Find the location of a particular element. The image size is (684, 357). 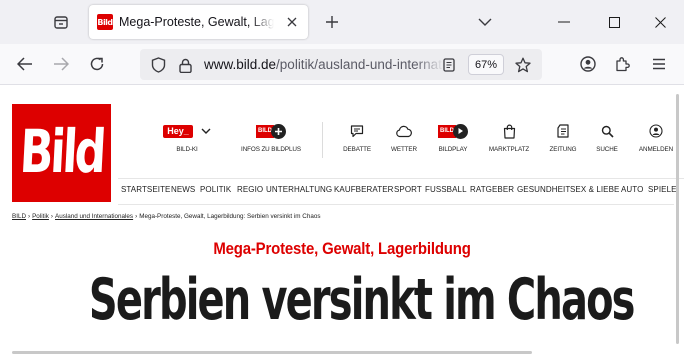

bild-favicon-icon: Bild is located at coordinates (105, 22).